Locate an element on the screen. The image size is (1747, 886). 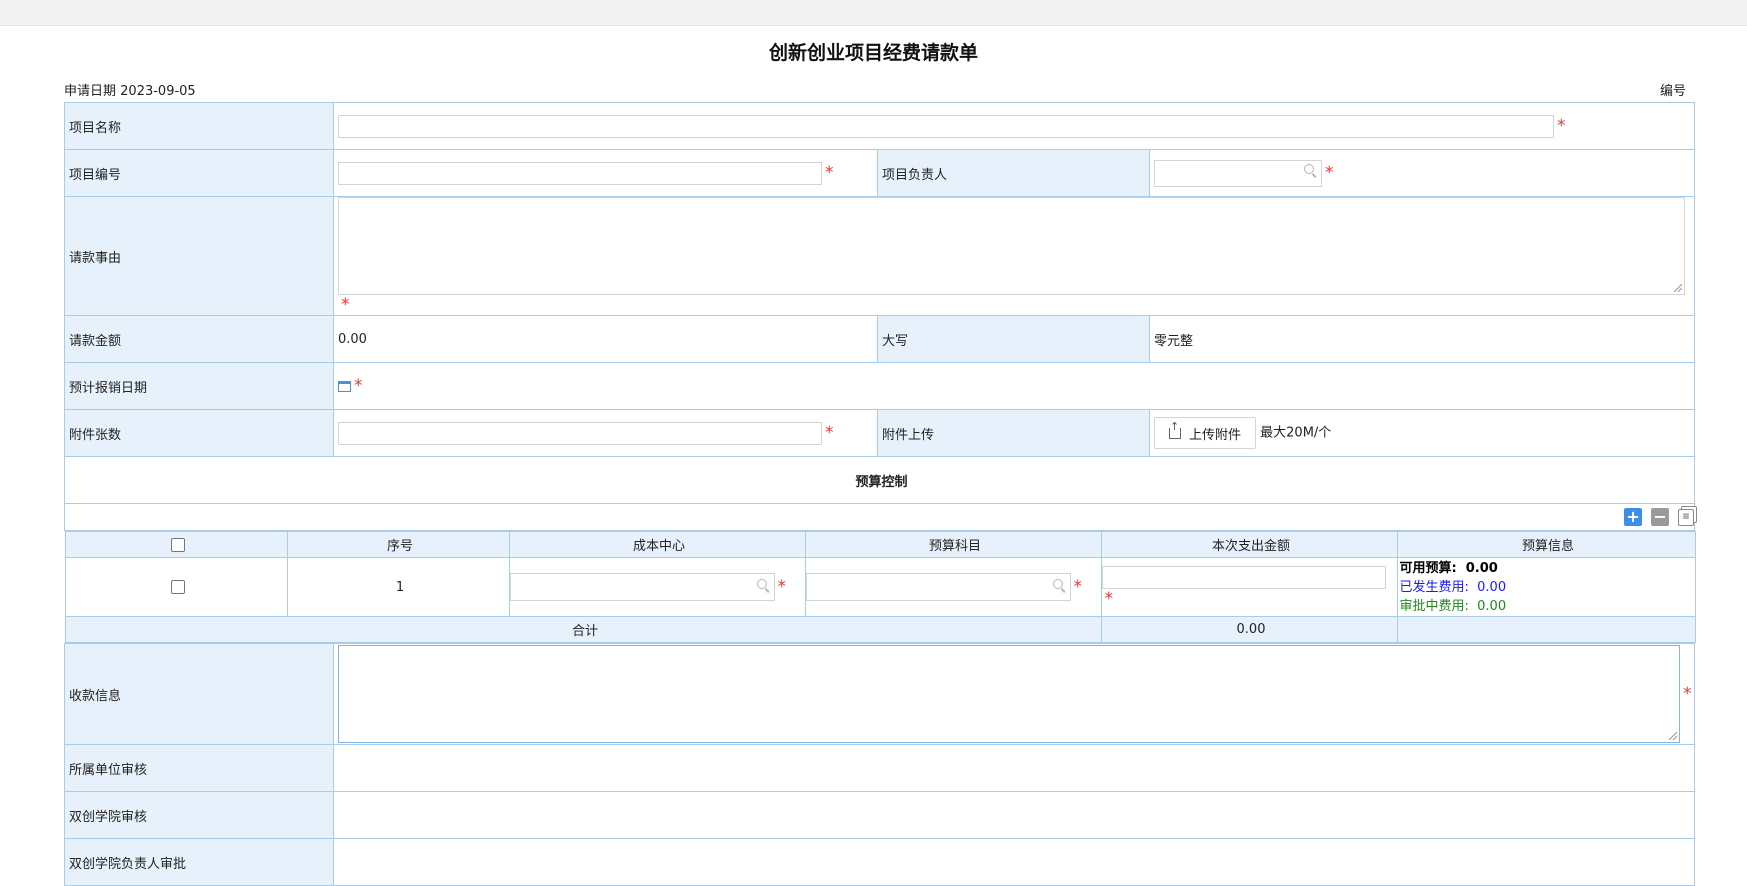
select-all-cell is located at coordinates (176, 544).